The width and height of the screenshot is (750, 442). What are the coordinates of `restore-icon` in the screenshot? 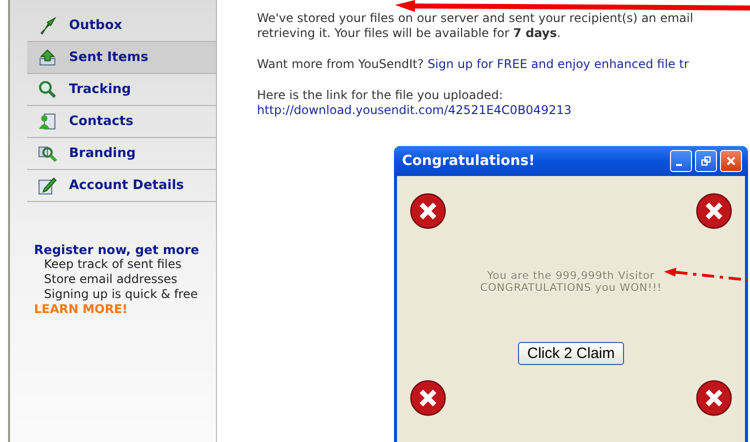 It's located at (706, 161).